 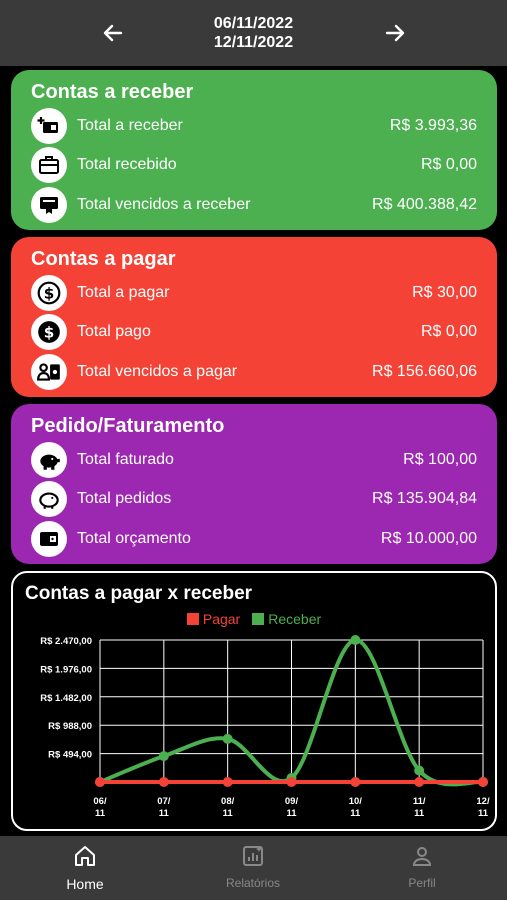 What do you see at coordinates (49, 125) in the screenshot?
I see `wallet-add-icon` at bounding box center [49, 125].